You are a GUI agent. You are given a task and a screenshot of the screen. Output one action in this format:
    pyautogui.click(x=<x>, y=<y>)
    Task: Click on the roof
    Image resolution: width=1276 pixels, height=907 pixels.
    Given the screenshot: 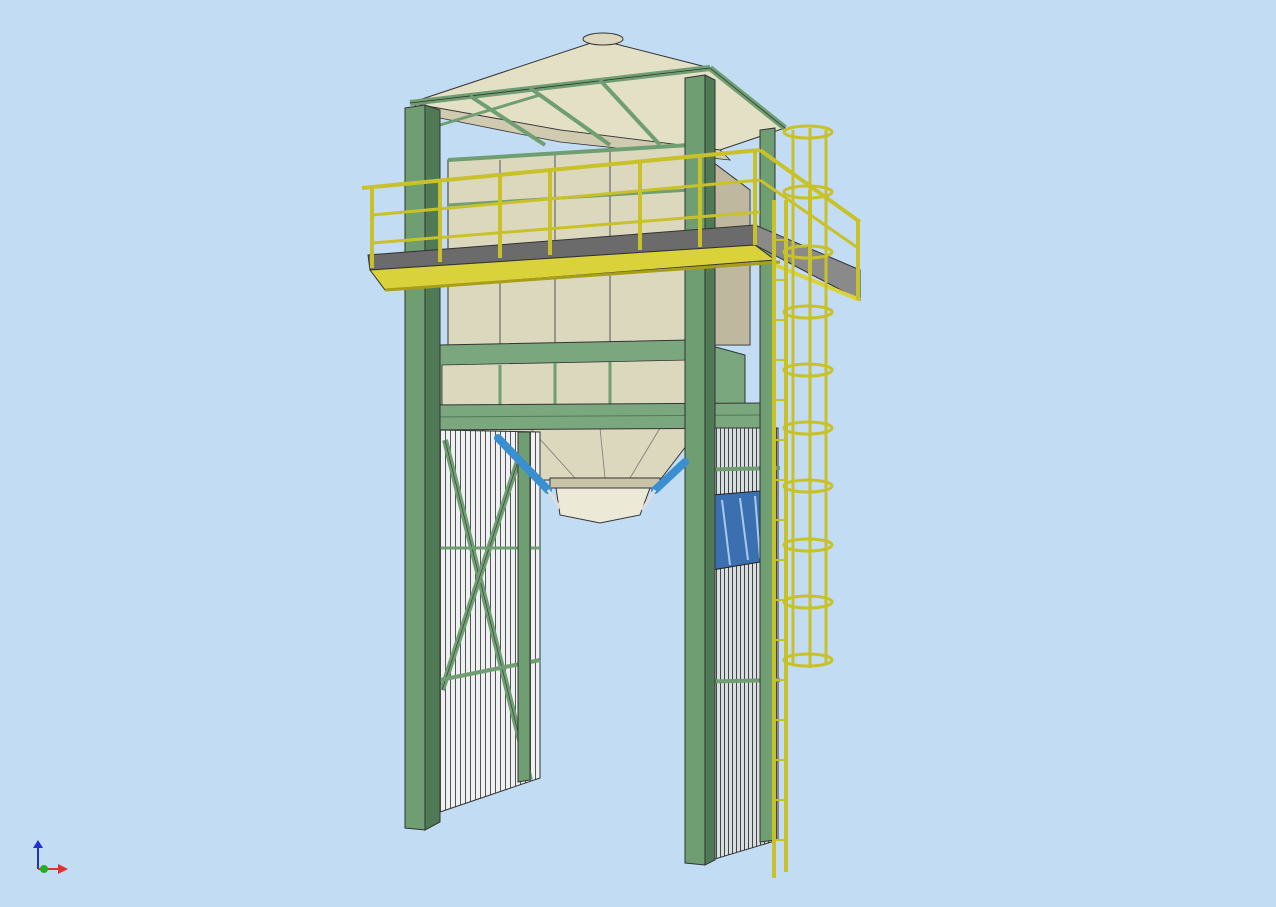 What is the action you would take?
    pyautogui.click(x=598, y=96)
    